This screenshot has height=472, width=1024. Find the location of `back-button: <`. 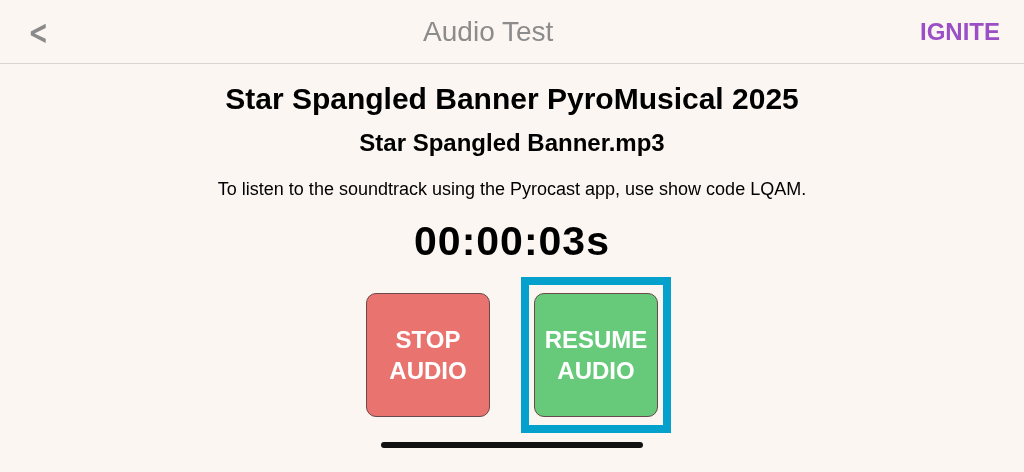

back-button: < is located at coordinates (38, 31).